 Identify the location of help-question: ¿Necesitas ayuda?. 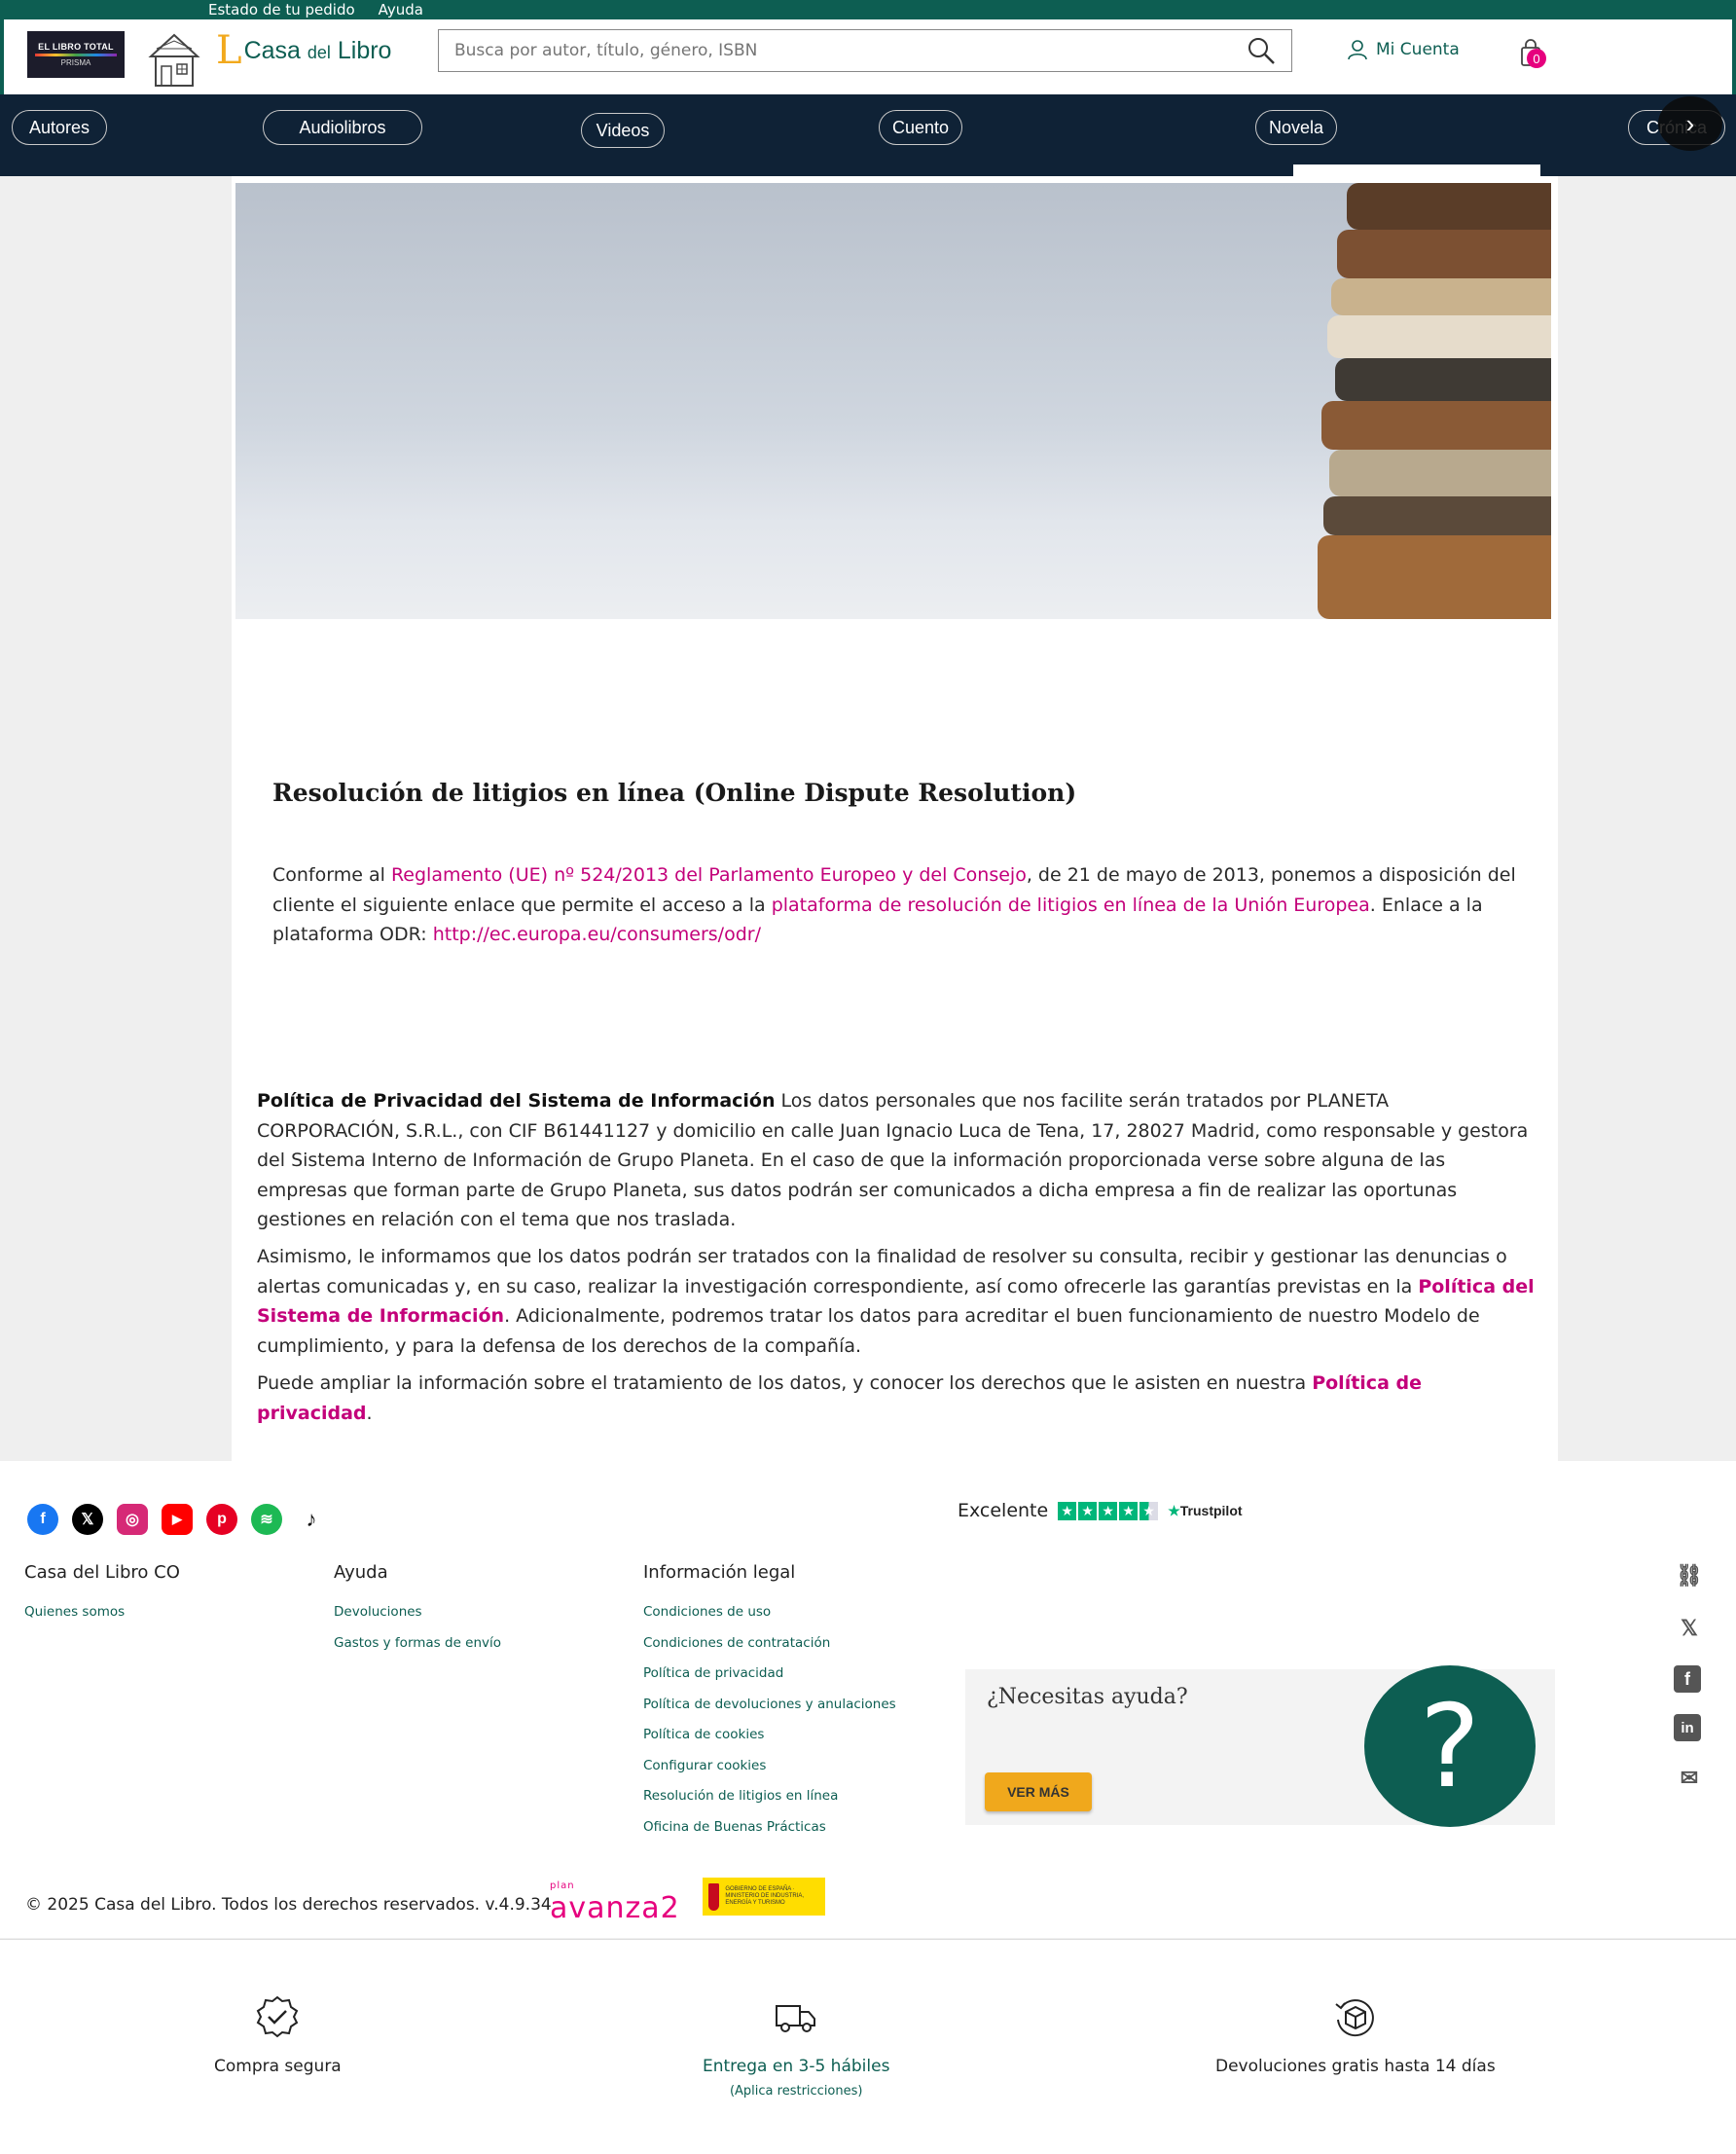
(1088, 1697).